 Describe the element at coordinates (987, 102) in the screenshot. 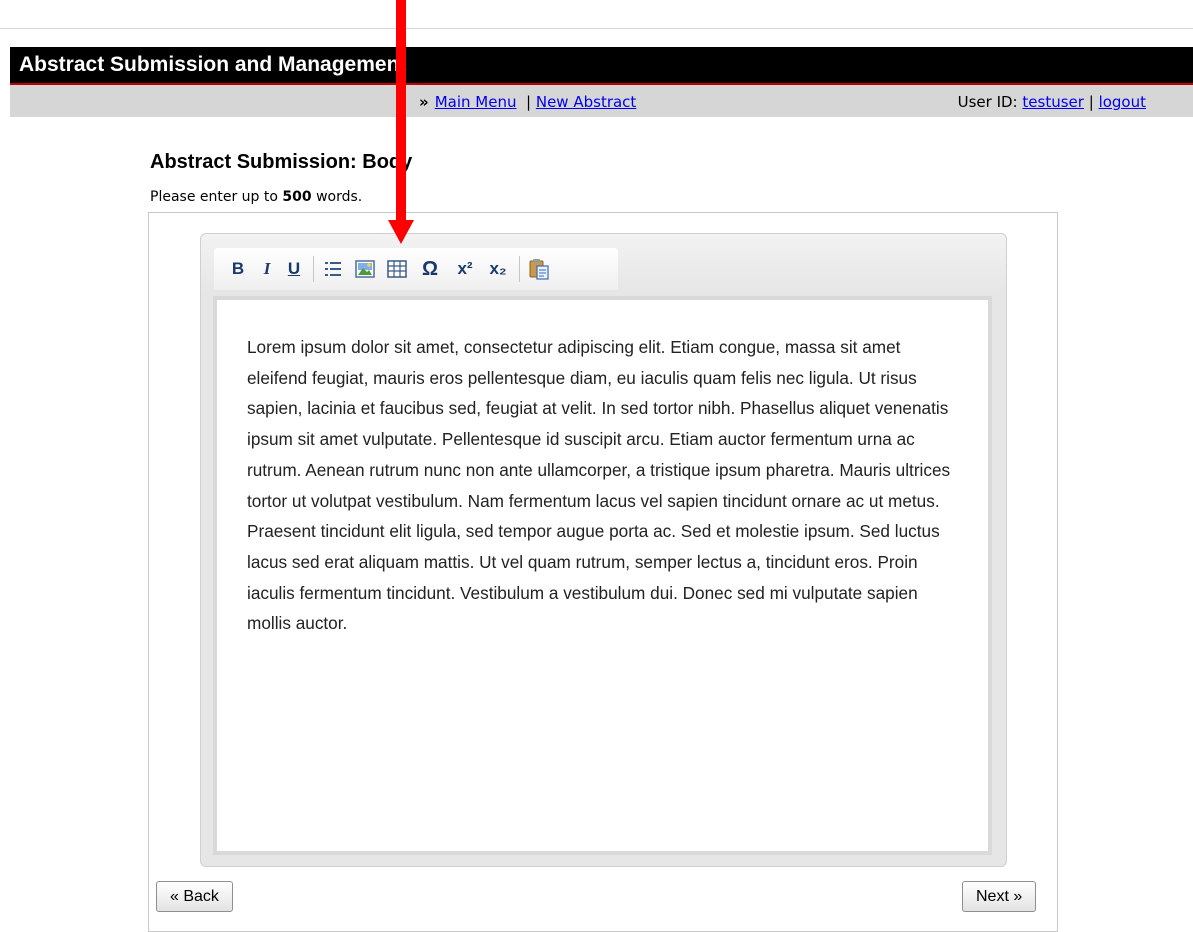

I see `user-id-label: User ID:` at that location.